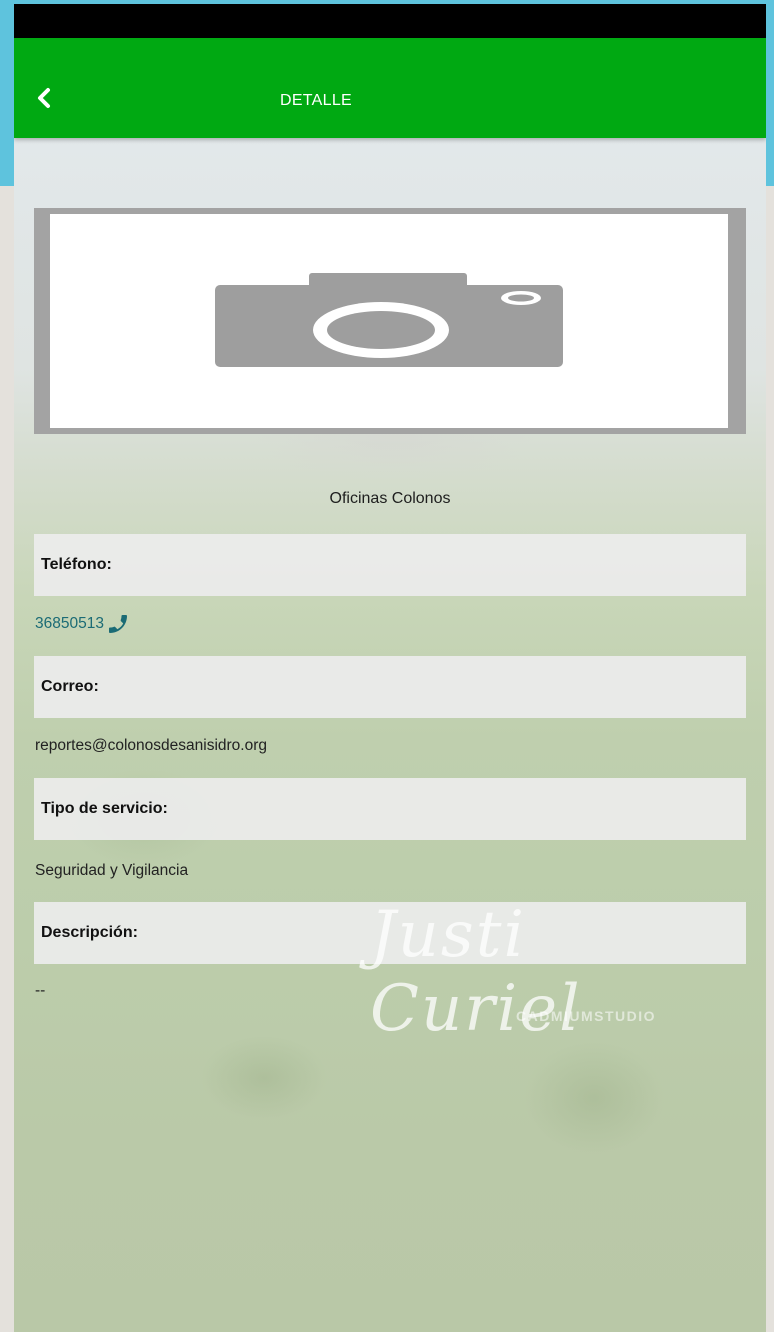 This screenshot has width=774, height=1332. Describe the element at coordinates (117, 624) in the screenshot. I see `phone-icon` at that location.